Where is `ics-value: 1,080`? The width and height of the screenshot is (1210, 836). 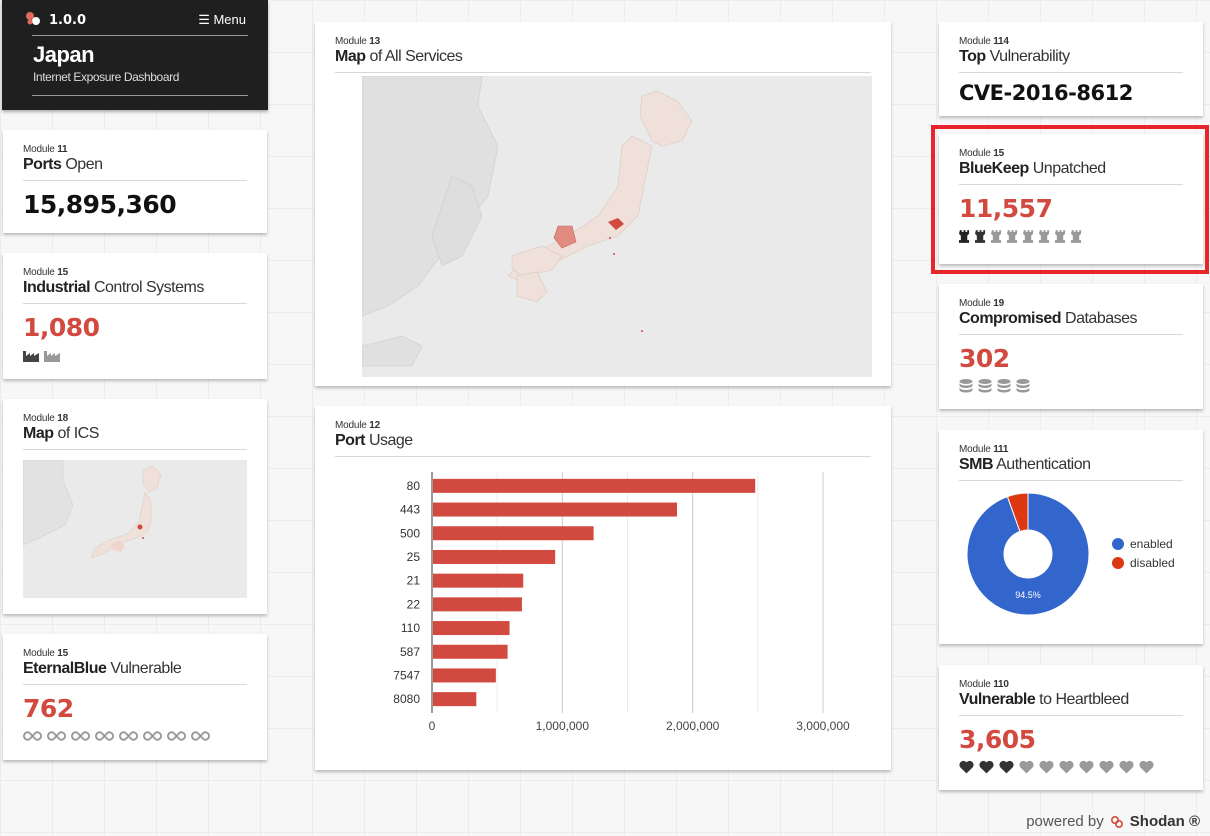
ics-value: 1,080 is located at coordinates (61, 327).